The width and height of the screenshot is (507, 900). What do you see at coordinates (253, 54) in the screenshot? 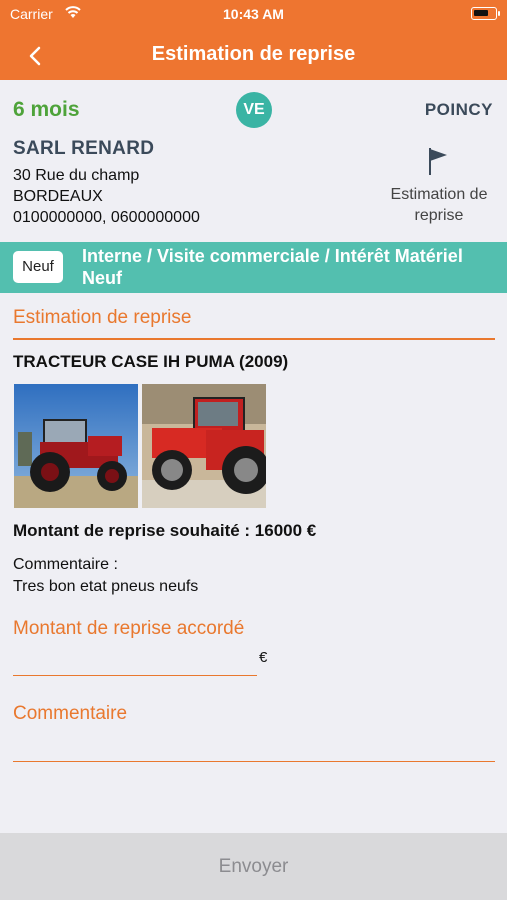
I see `page-title: Estimation de reprise` at bounding box center [253, 54].